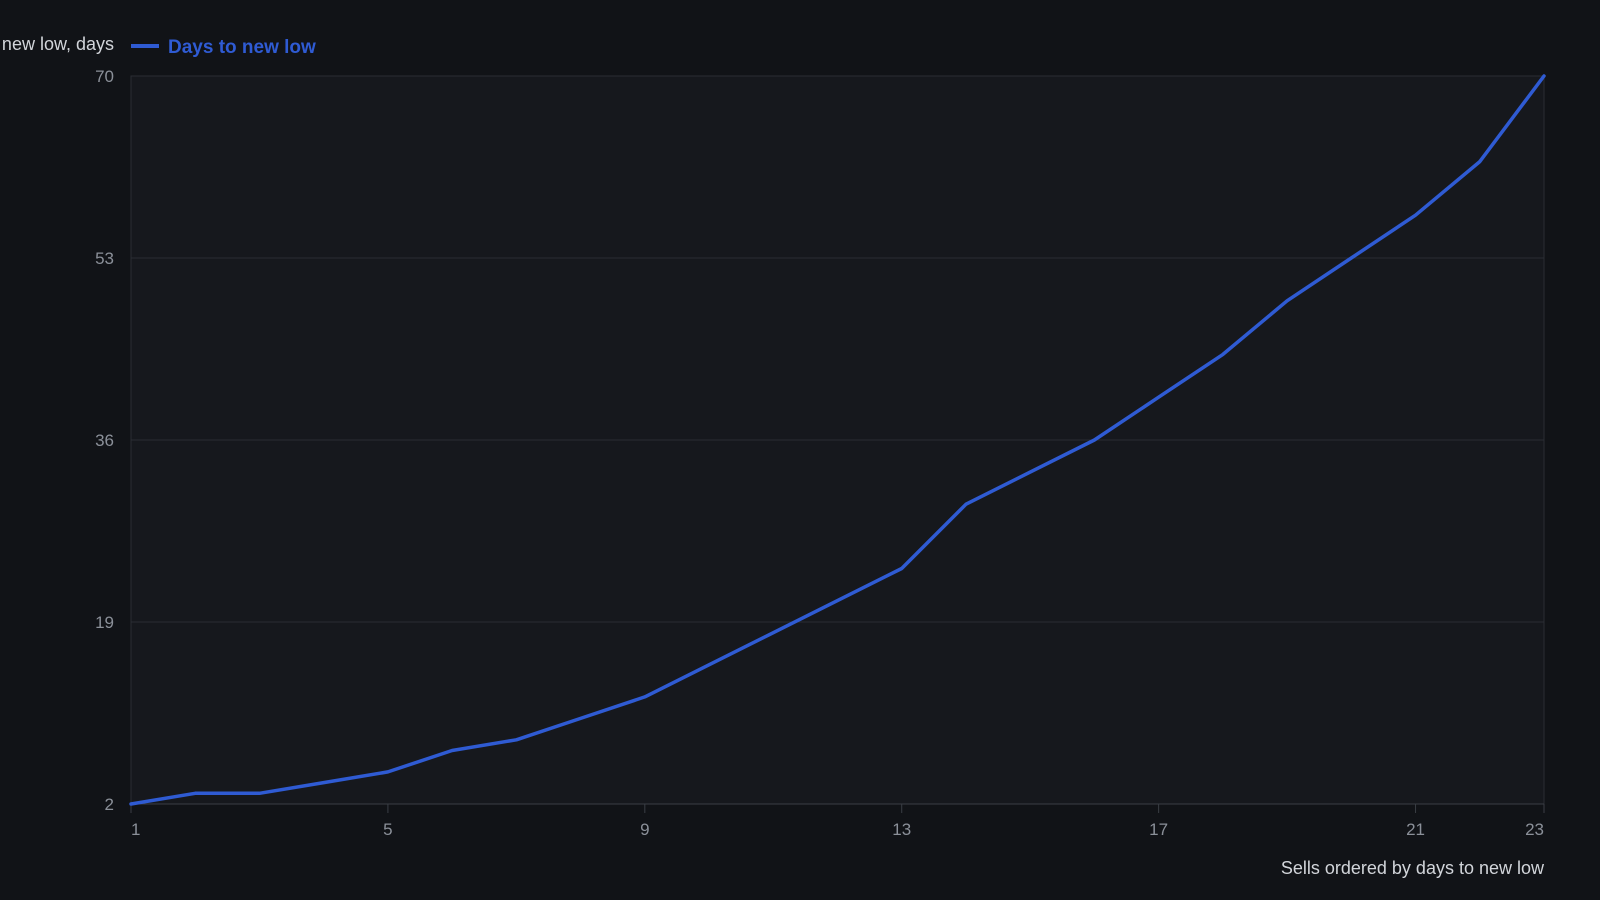  What do you see at coordinates (242, 47) in the screenshot?
I see `legend-label: Days to new low` at bounding box center [242, 47].